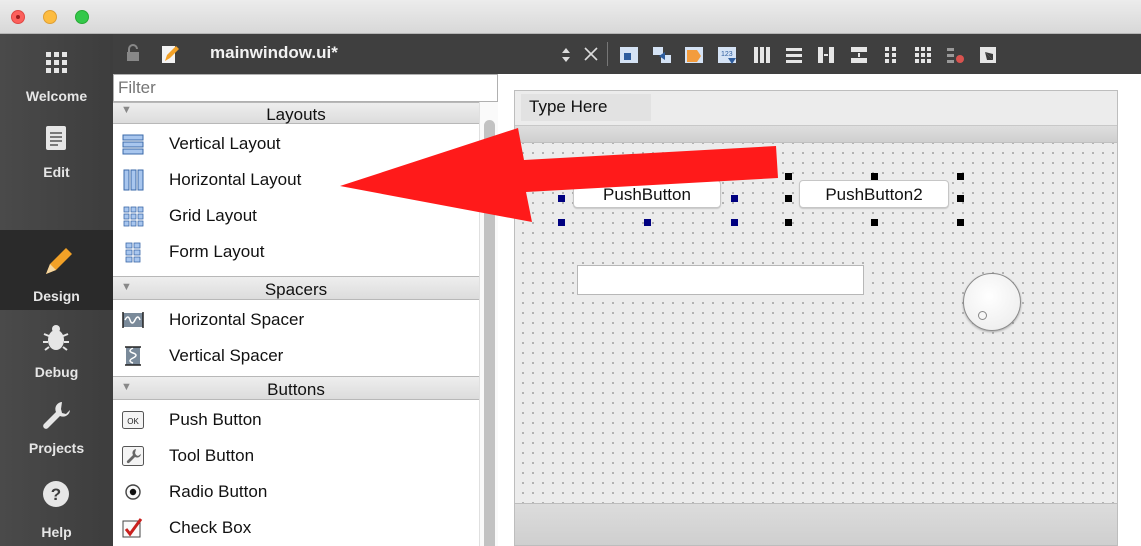 This screenshot has width=1141, height=546. I want to click on mode-edit: Edit, so click(56, 148).